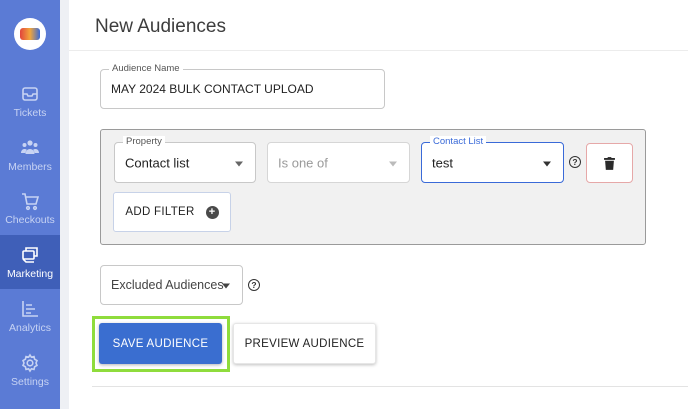 Image resolution: width=688 pixels, height=409 pixels. I want to click on members-icon, so click(30, 146).